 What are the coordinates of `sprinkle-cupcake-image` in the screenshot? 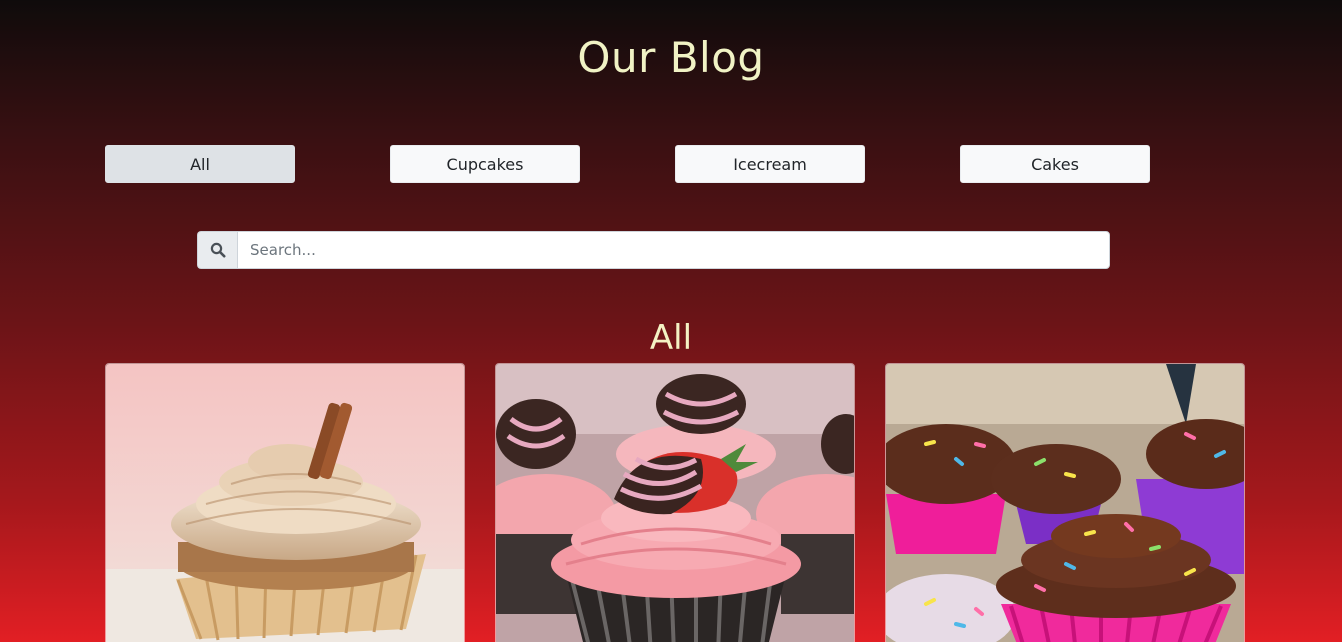 It's located at (1065, 503).